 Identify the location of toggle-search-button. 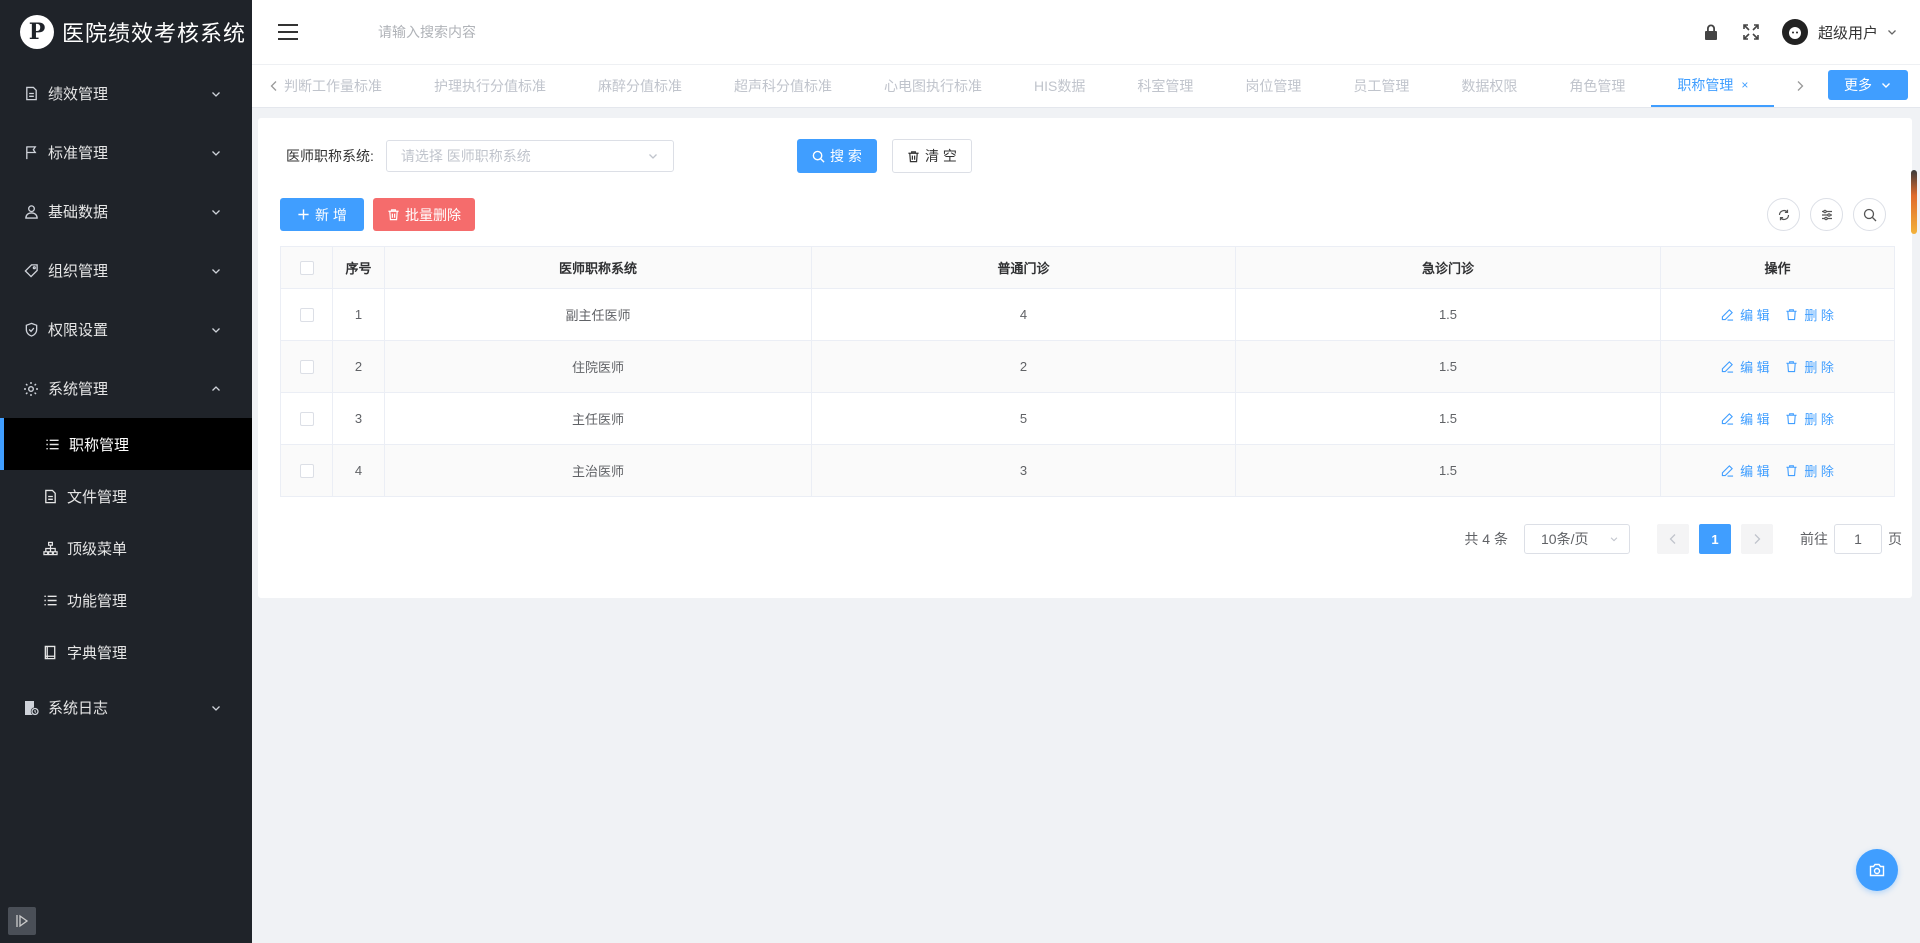
(1869, 214).